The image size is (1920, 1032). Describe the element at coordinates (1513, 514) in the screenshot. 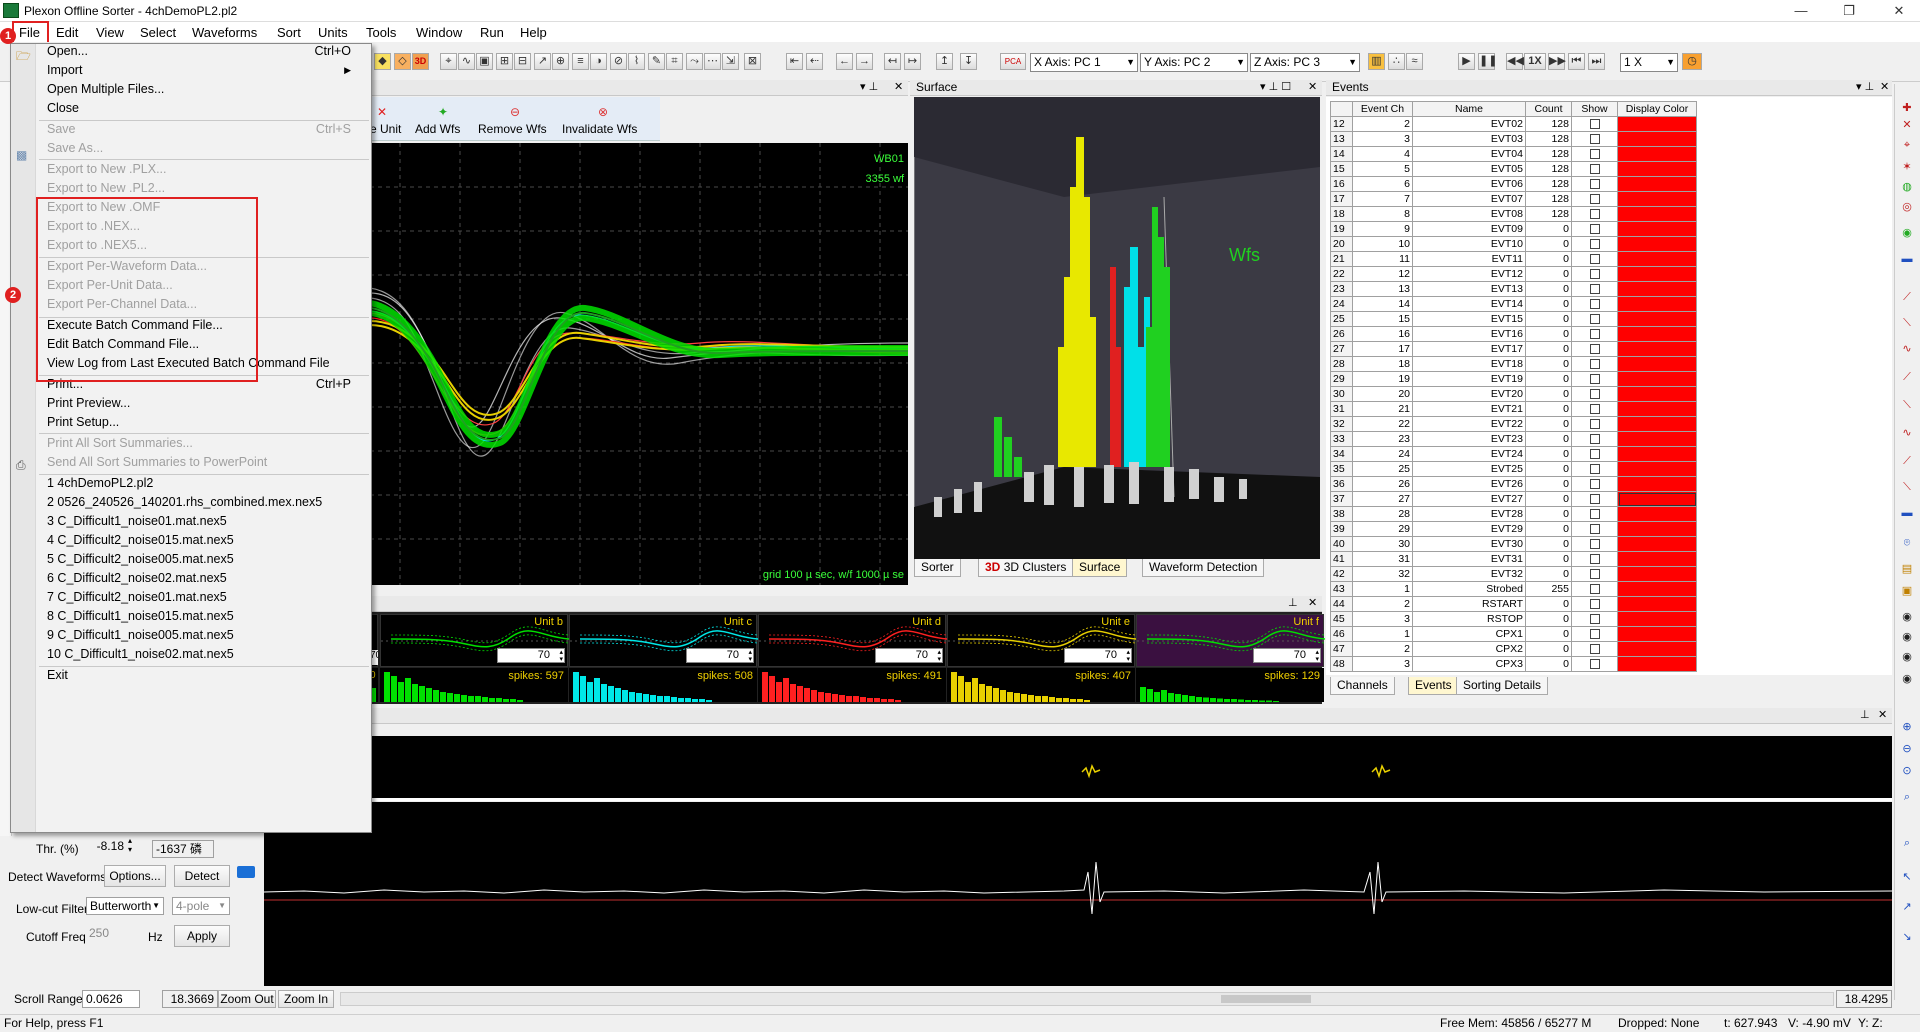

I see `table-row: 38 28 EVT28 0` at that location.